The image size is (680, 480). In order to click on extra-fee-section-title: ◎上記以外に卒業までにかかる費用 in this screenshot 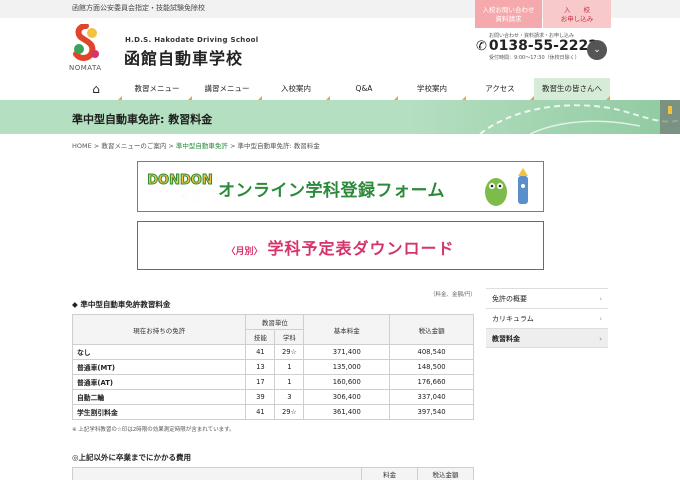, I will do `click(132, 457)`.